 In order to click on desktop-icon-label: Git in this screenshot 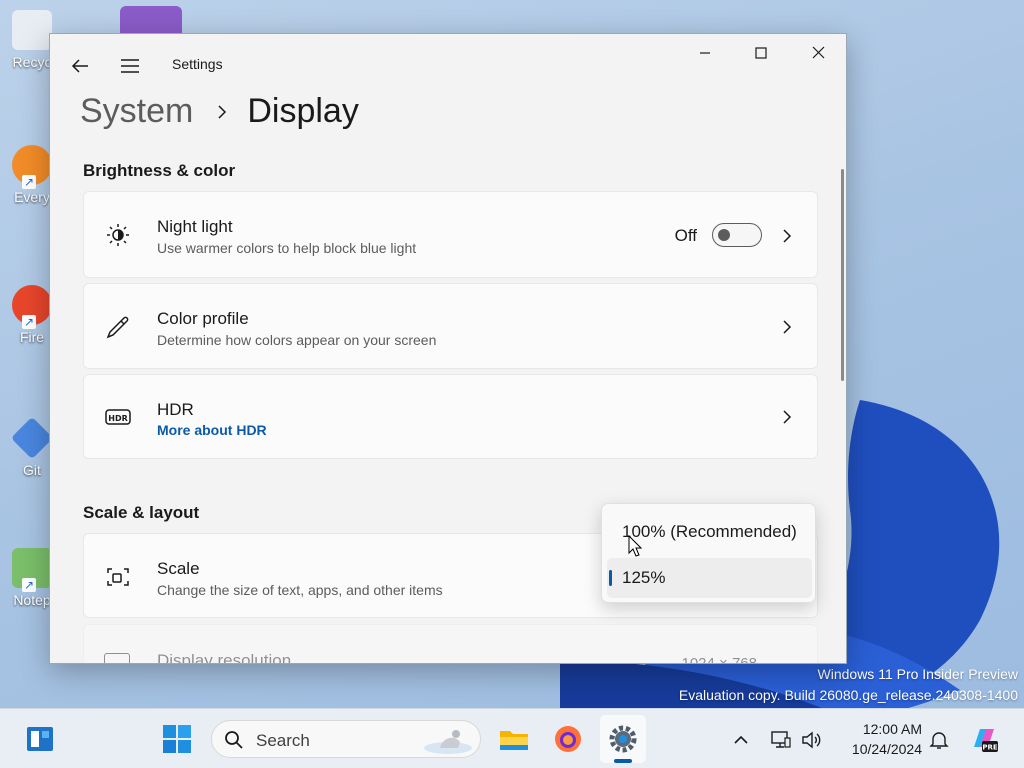, I will do `click(32, 470)`.